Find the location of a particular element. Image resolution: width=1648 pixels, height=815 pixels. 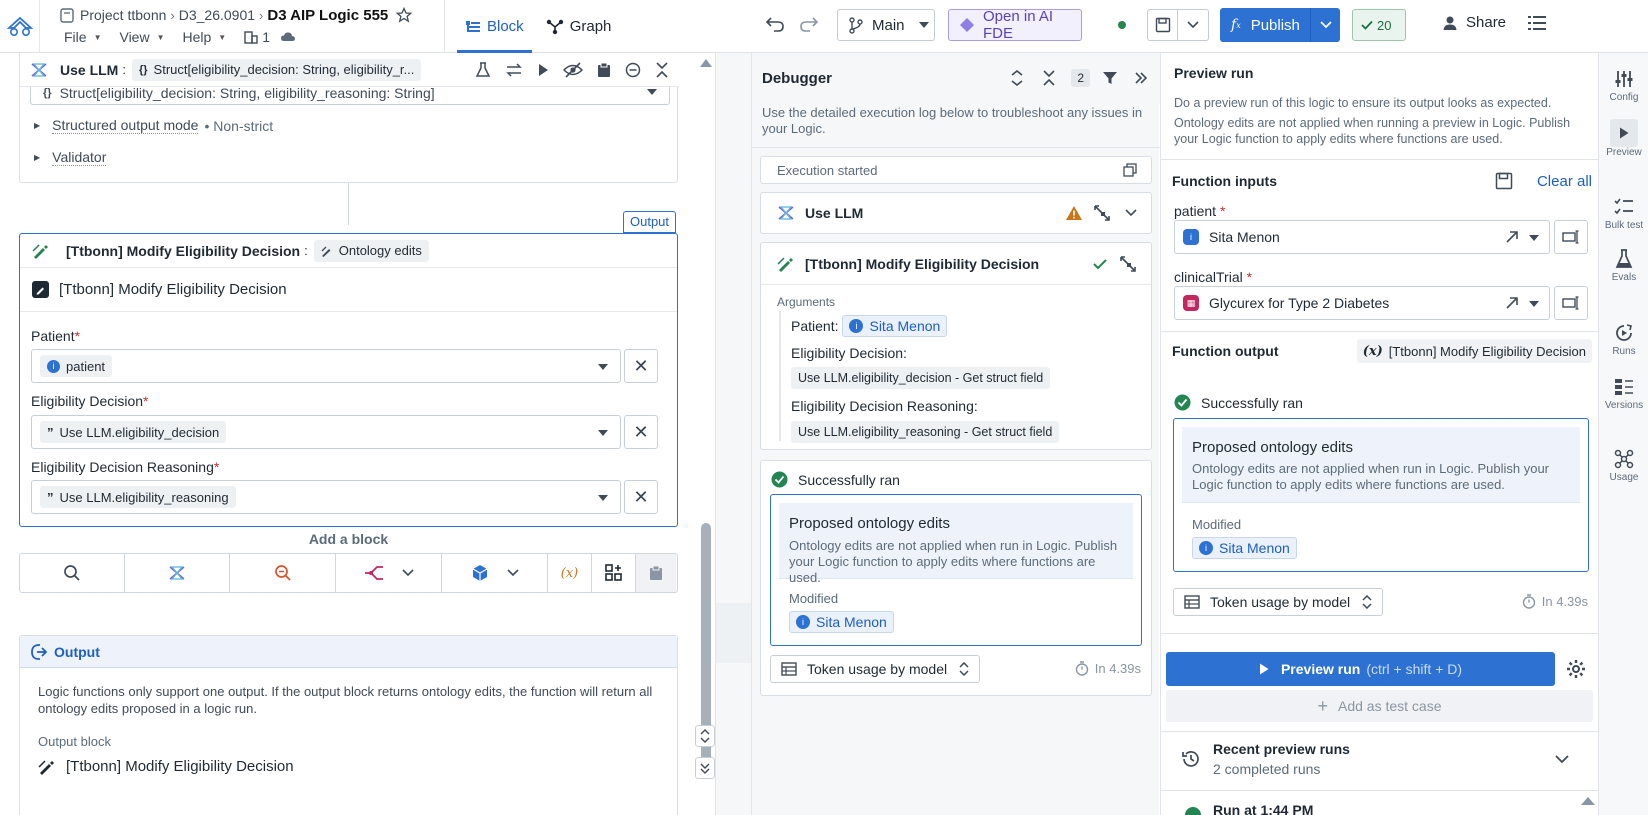

add-test-case-button: + Add as test case is located at coordinates (1379, 706).